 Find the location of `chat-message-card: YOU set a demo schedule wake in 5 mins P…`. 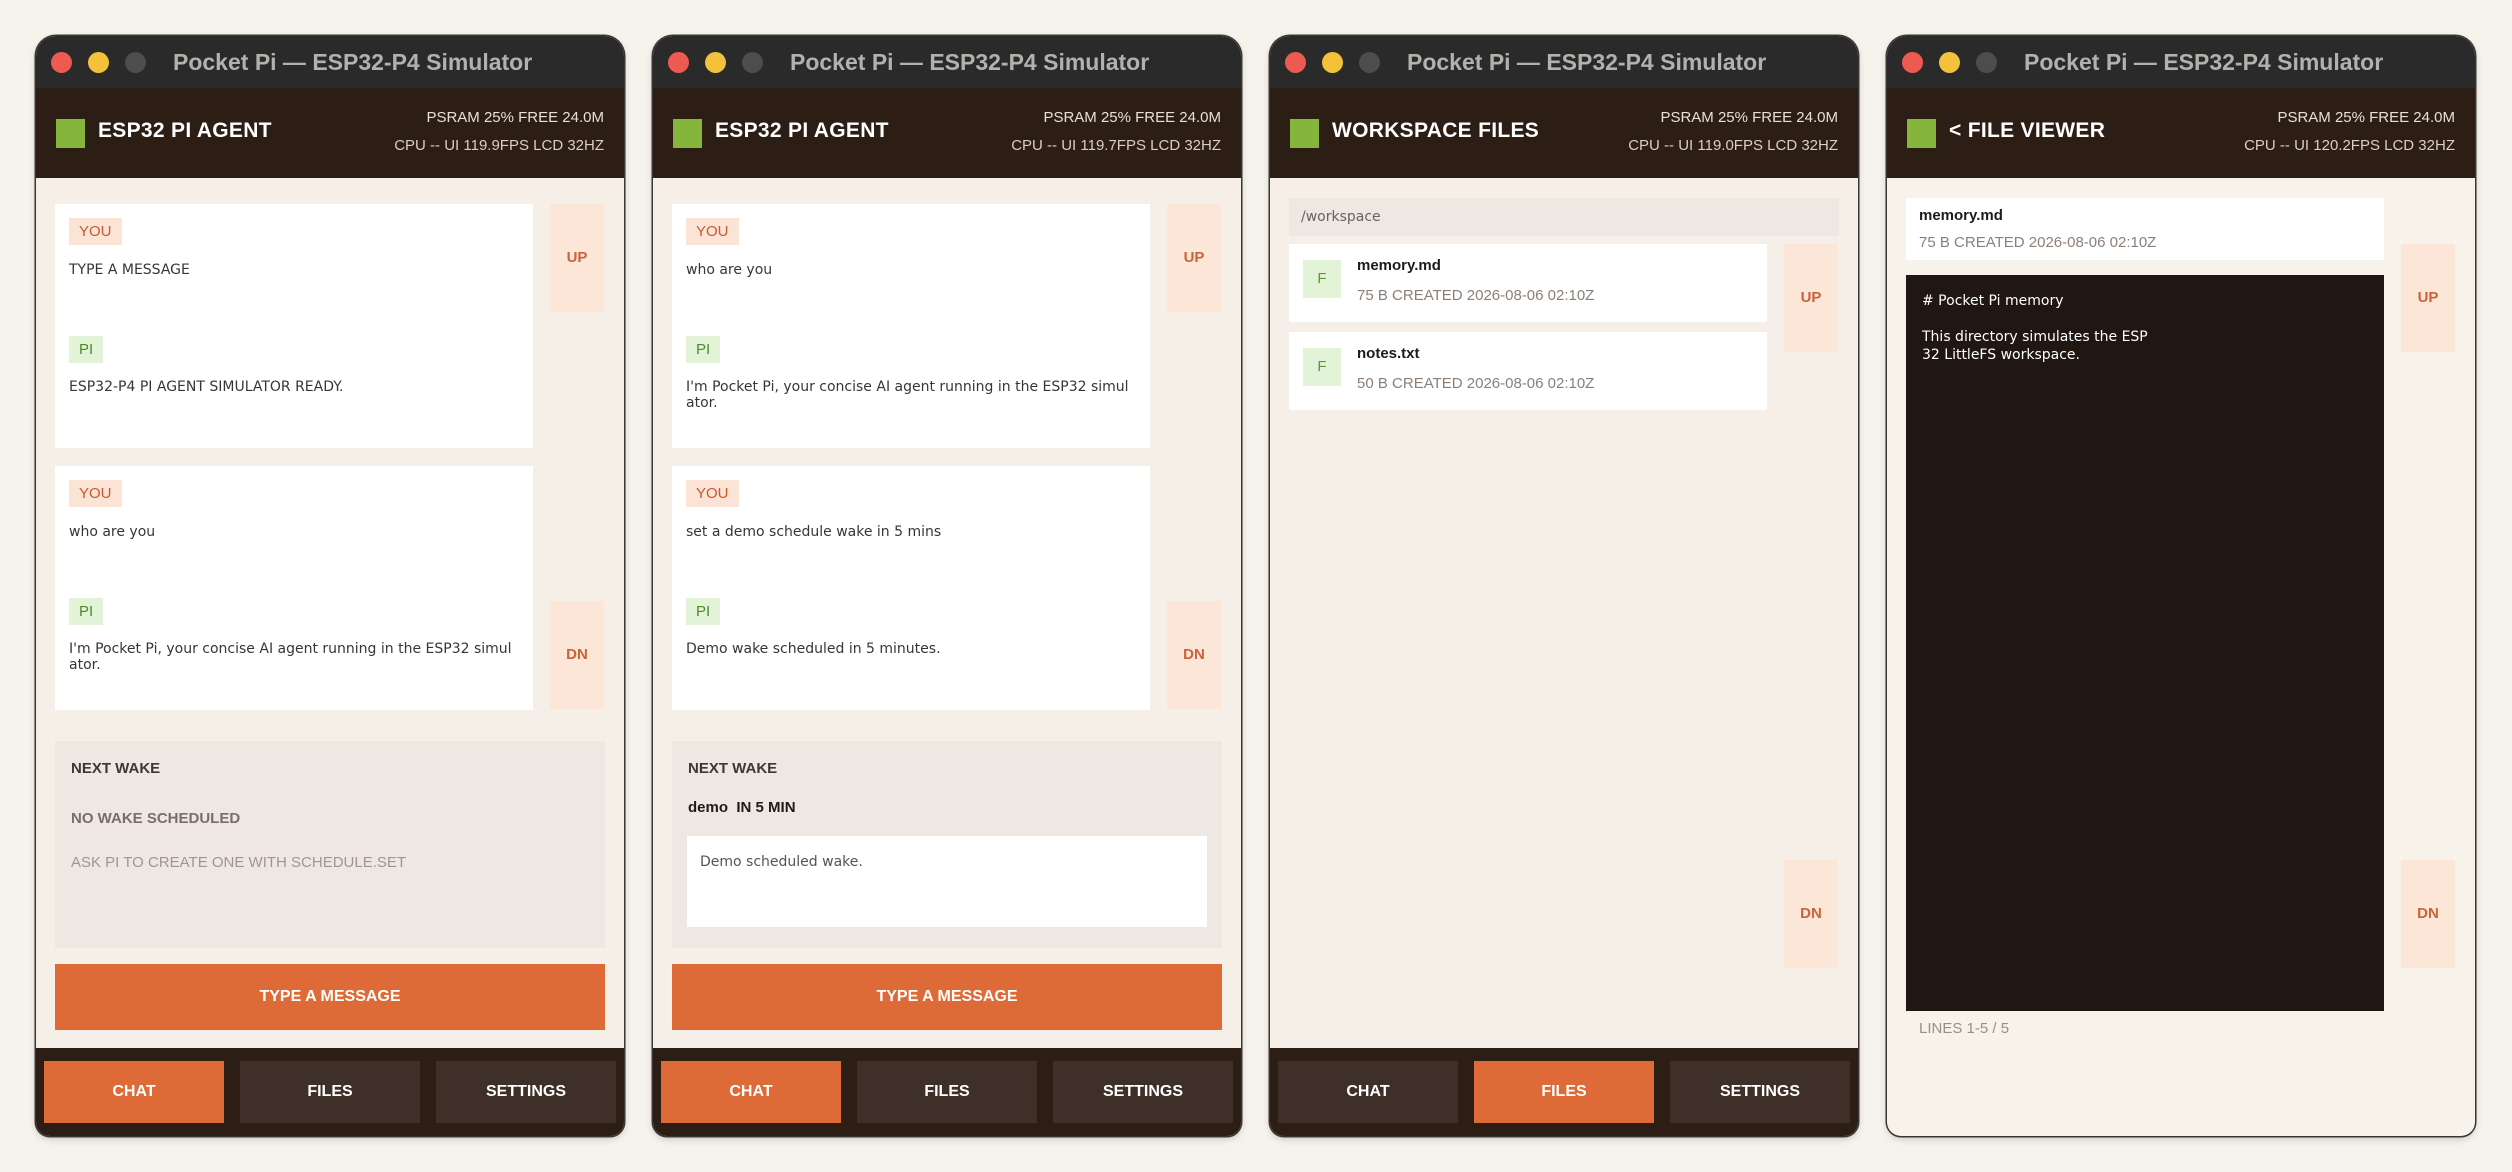

chat-message-card: YOU set a demo schedule wake in 5 mins P… is located at coordinates (911, 588).